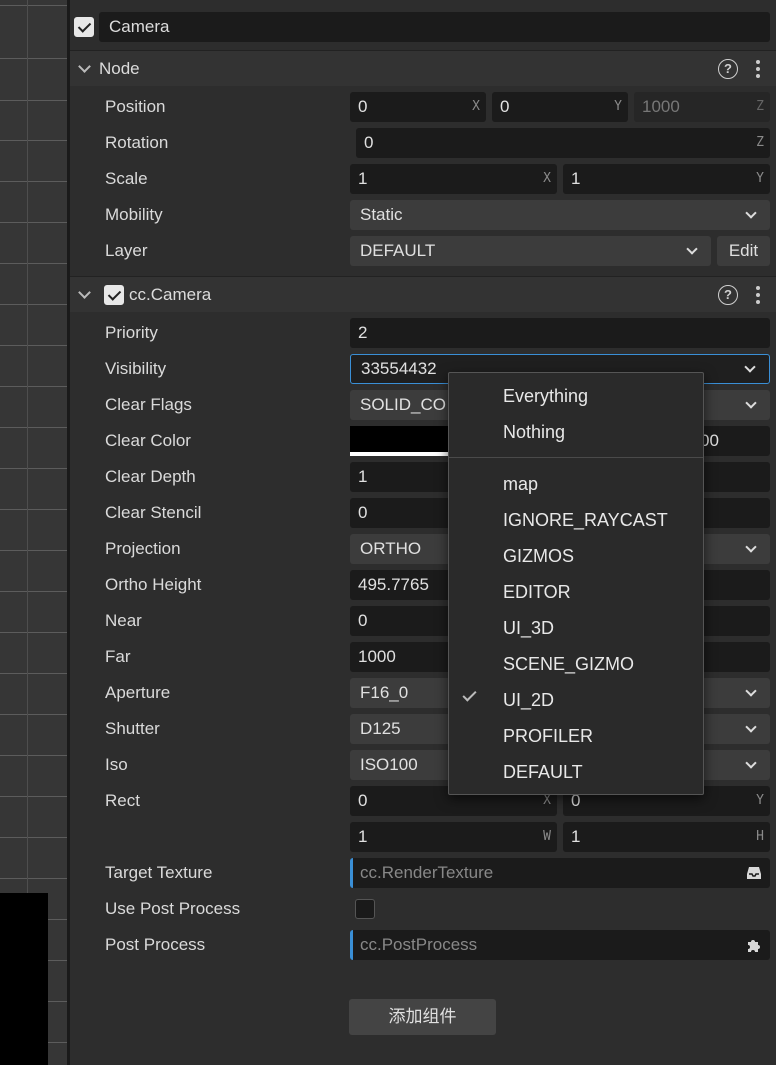 Image resolution: width=776 pixels, height=1065 pixels. Describe the element at coordinates (363, 800) in the screenshot. I see `rect-x-value: 0` at that location.